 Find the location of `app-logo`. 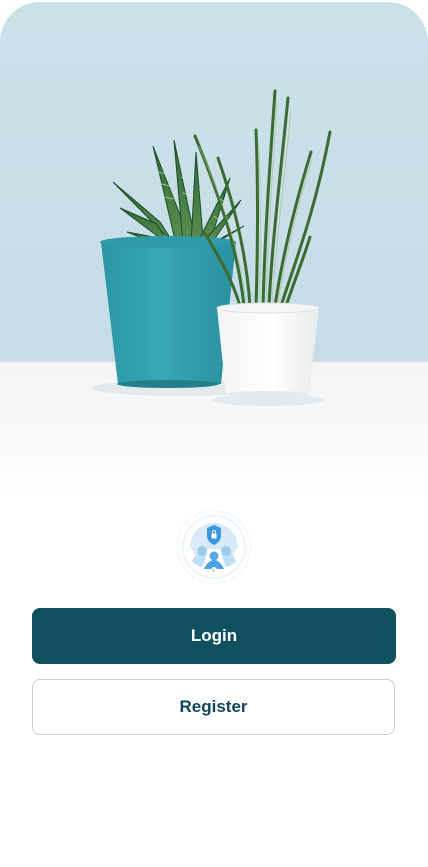

app-logo is located at coordinates (214, 547).